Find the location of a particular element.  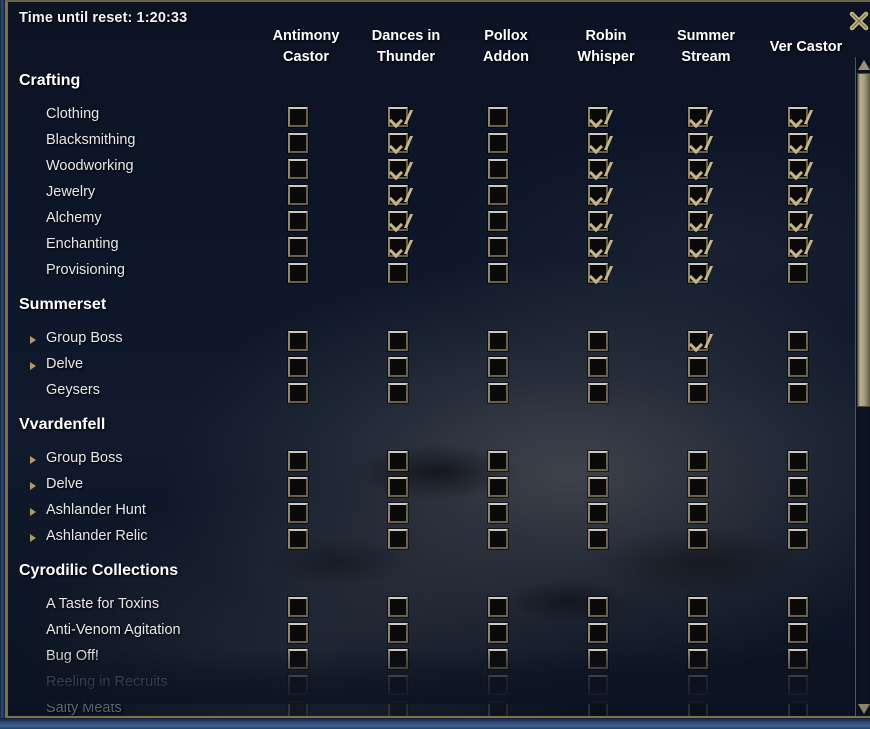

list-item: Reeling in Recruits is located at coordinates (107, 682).